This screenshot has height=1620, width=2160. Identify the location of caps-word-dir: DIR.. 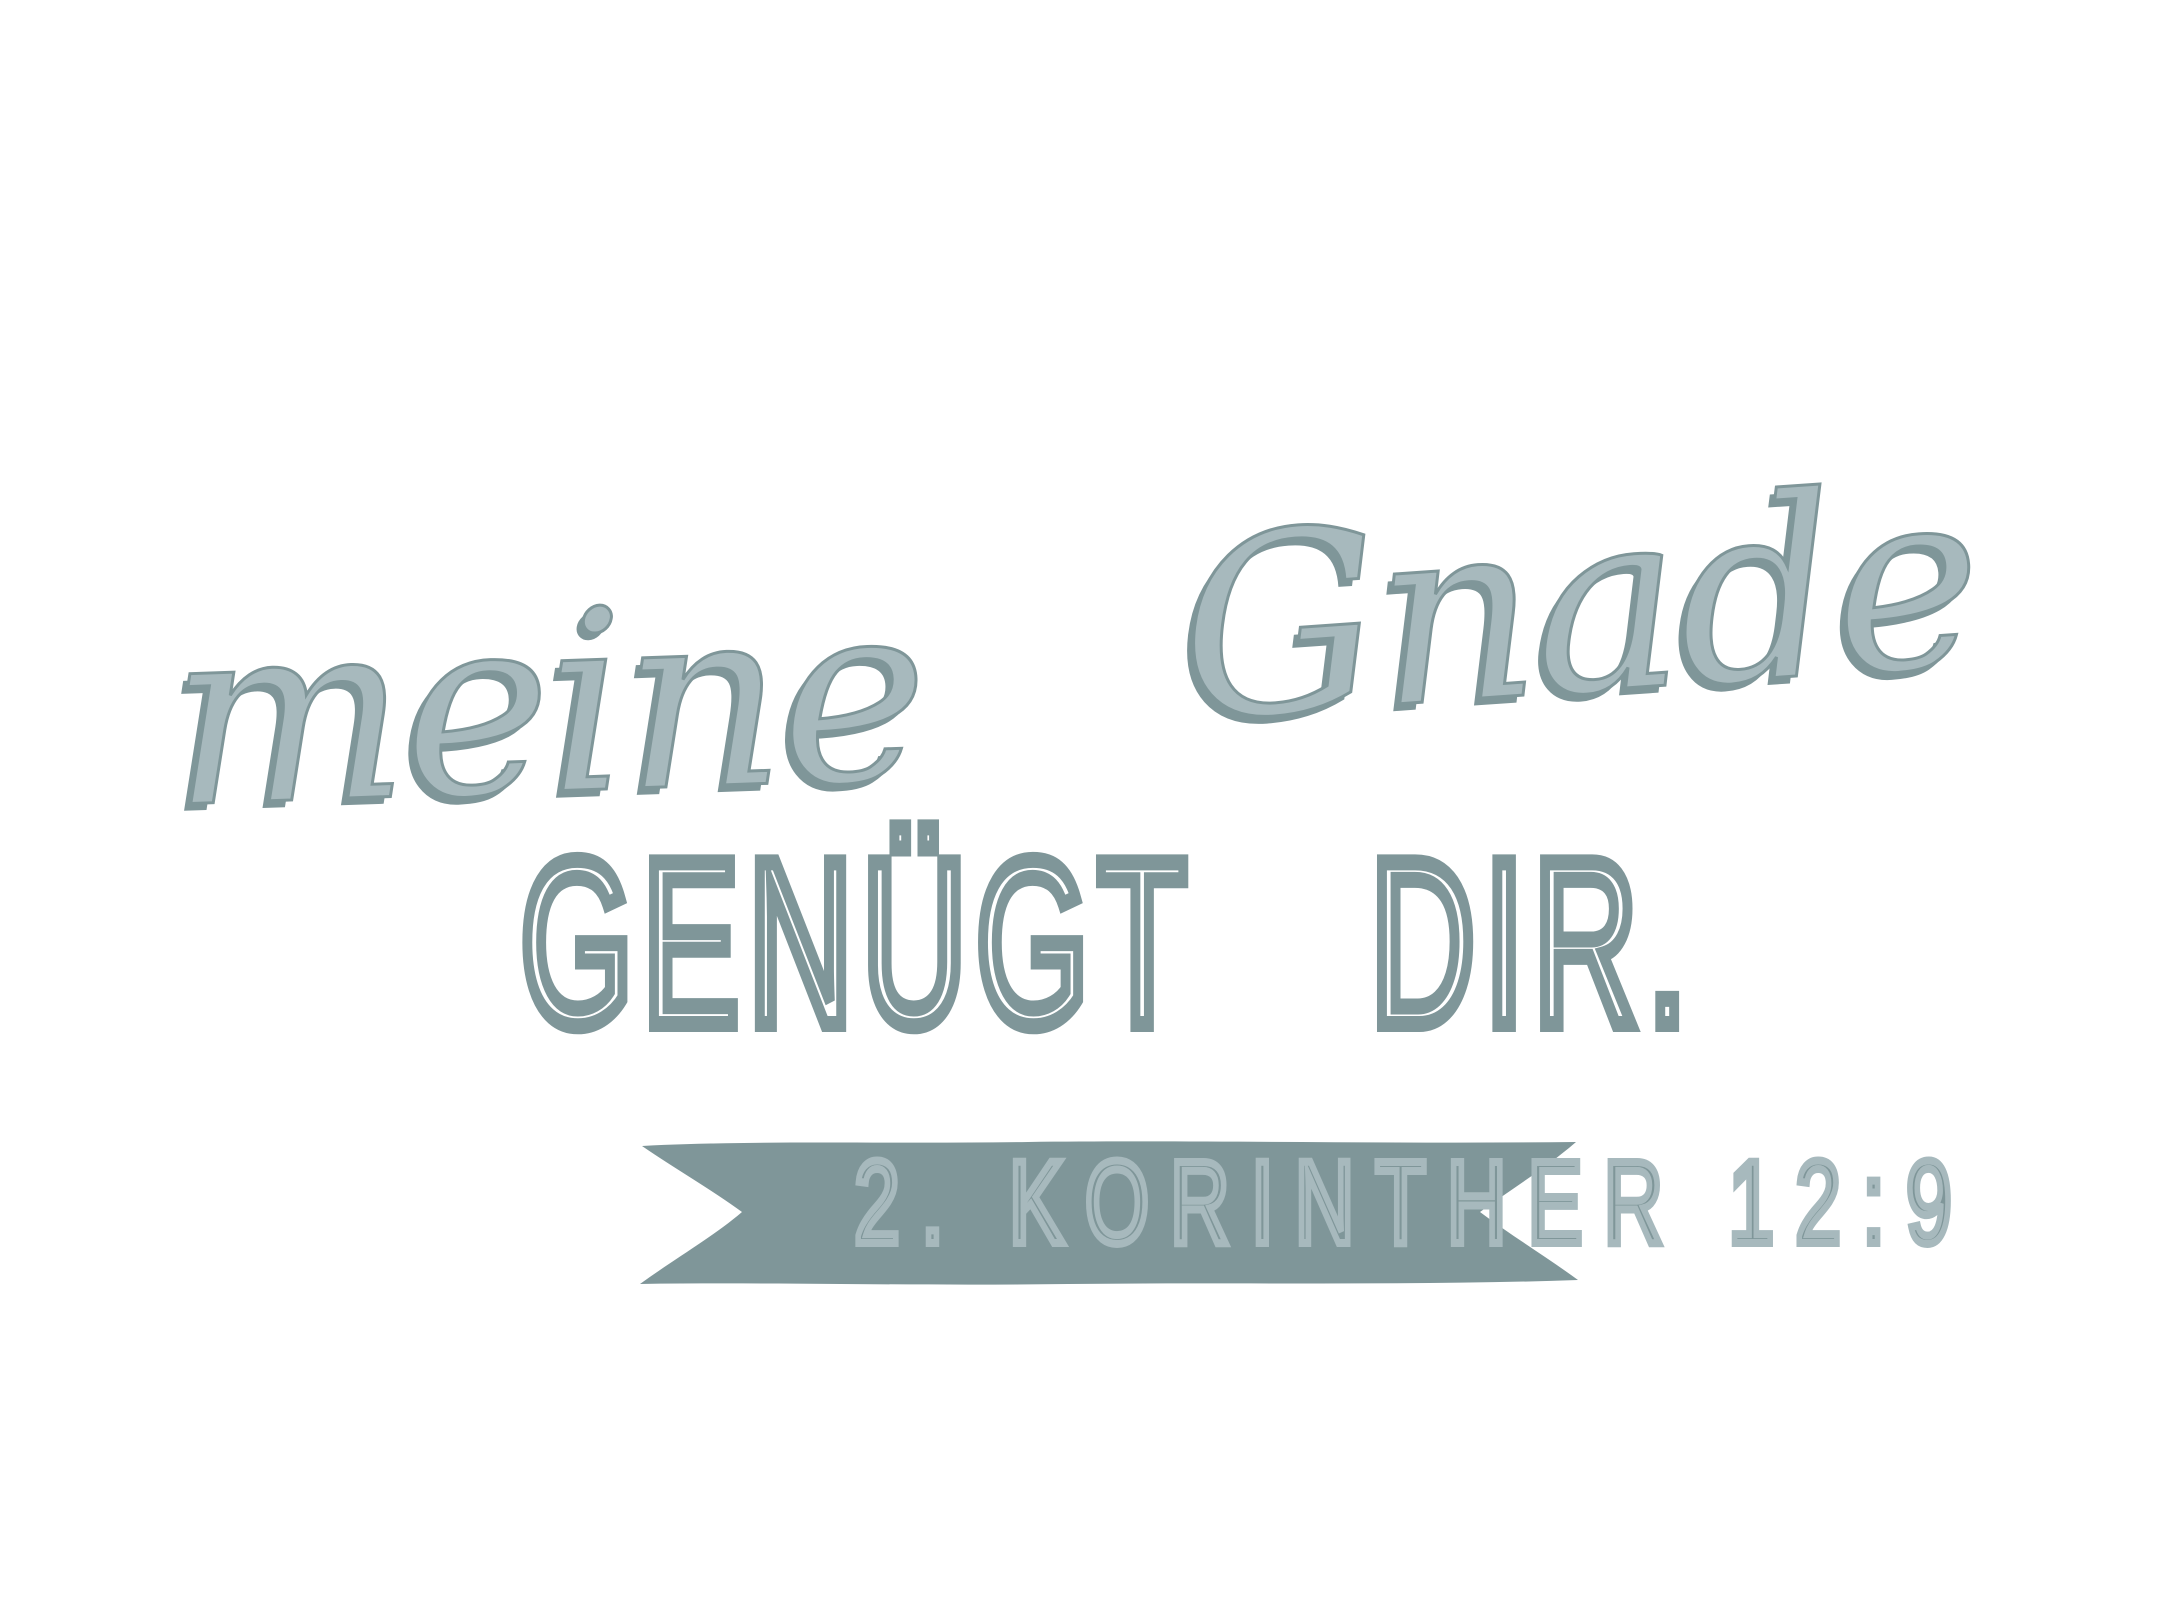
(1531, 942).